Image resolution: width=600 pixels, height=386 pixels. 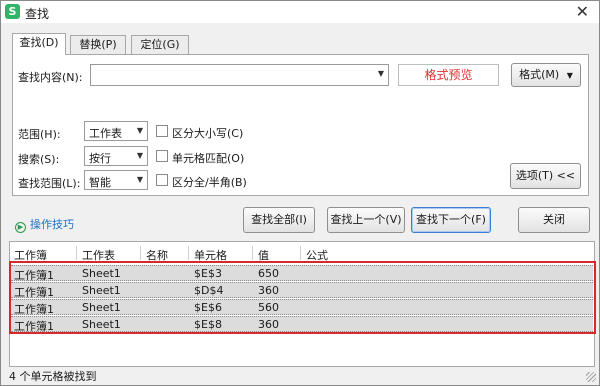 What do you see at coordinates (39, 159) in the screenshot?
I see `search-order-label: 搜索(S):` at bounding box center [39, 159].